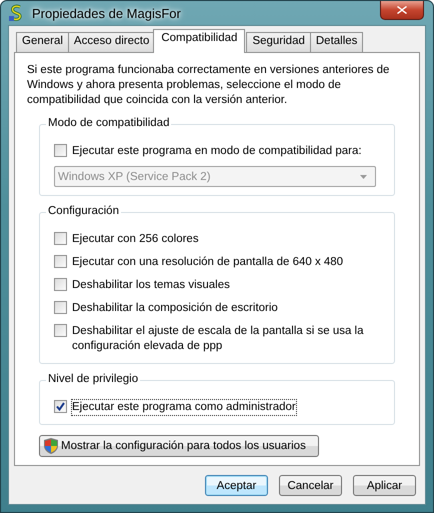  Describe the element at coordinates (208, 85) in the screenshot. I see `intro-text: Si este programa funcionaba correctamente en versiones anteriores de Windows y ahora presenta problemas, seleccione el modo de compatibilidad que coincida con la versión anterior.` at that location.